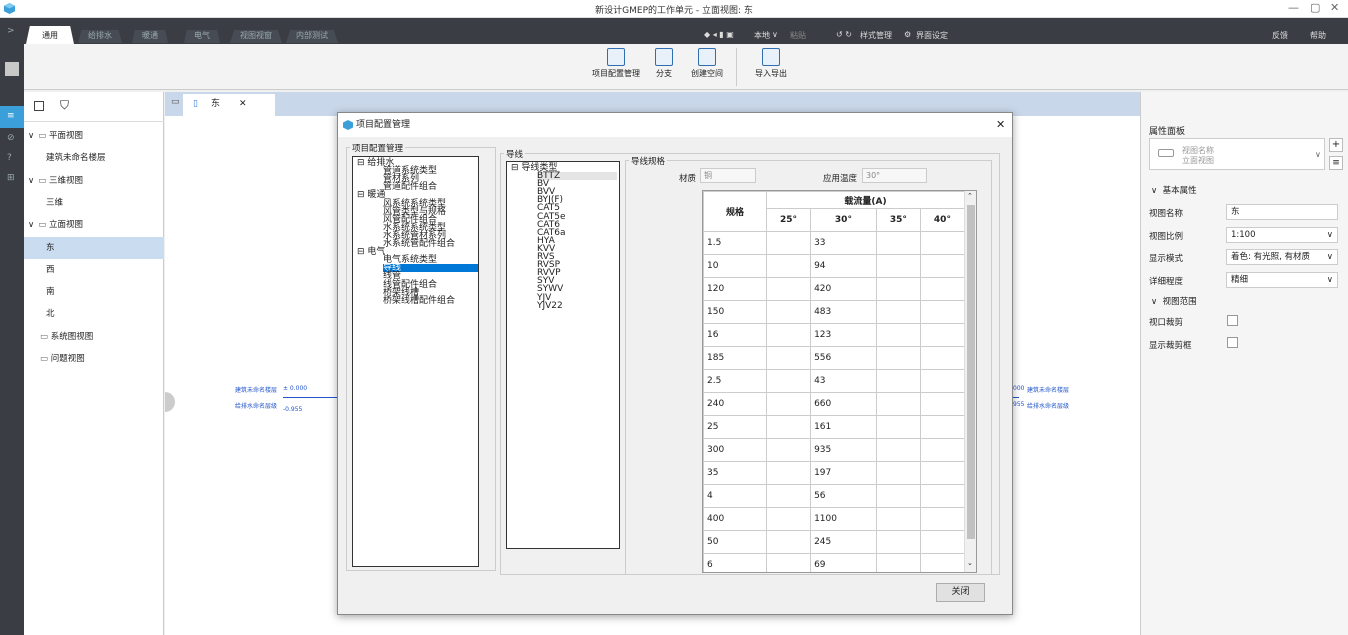 The width and height of the screenshot is (1348, 635). I want to click on maximize-icon: ▢, so click(1315, 7).